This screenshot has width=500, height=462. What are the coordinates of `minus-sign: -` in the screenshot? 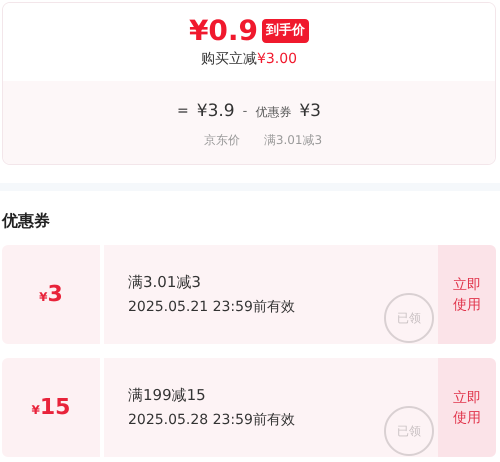 It's located at (245, 112).